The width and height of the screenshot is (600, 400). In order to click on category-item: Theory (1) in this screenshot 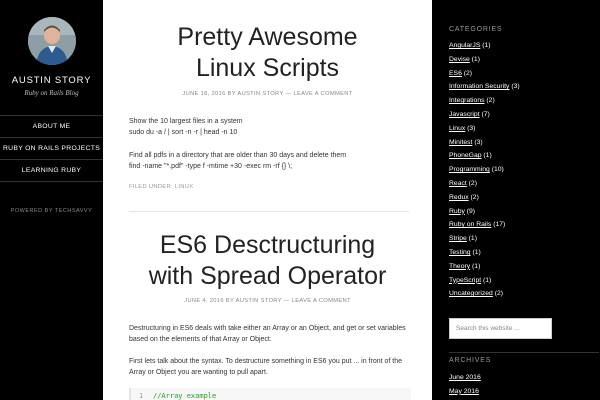, I will do `click(524, 267)`.